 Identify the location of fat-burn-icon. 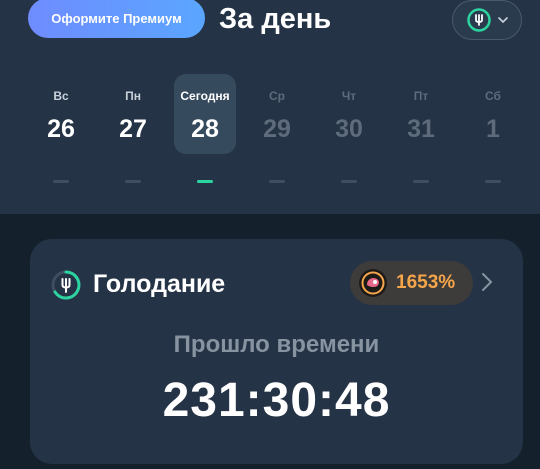
(373, 283).